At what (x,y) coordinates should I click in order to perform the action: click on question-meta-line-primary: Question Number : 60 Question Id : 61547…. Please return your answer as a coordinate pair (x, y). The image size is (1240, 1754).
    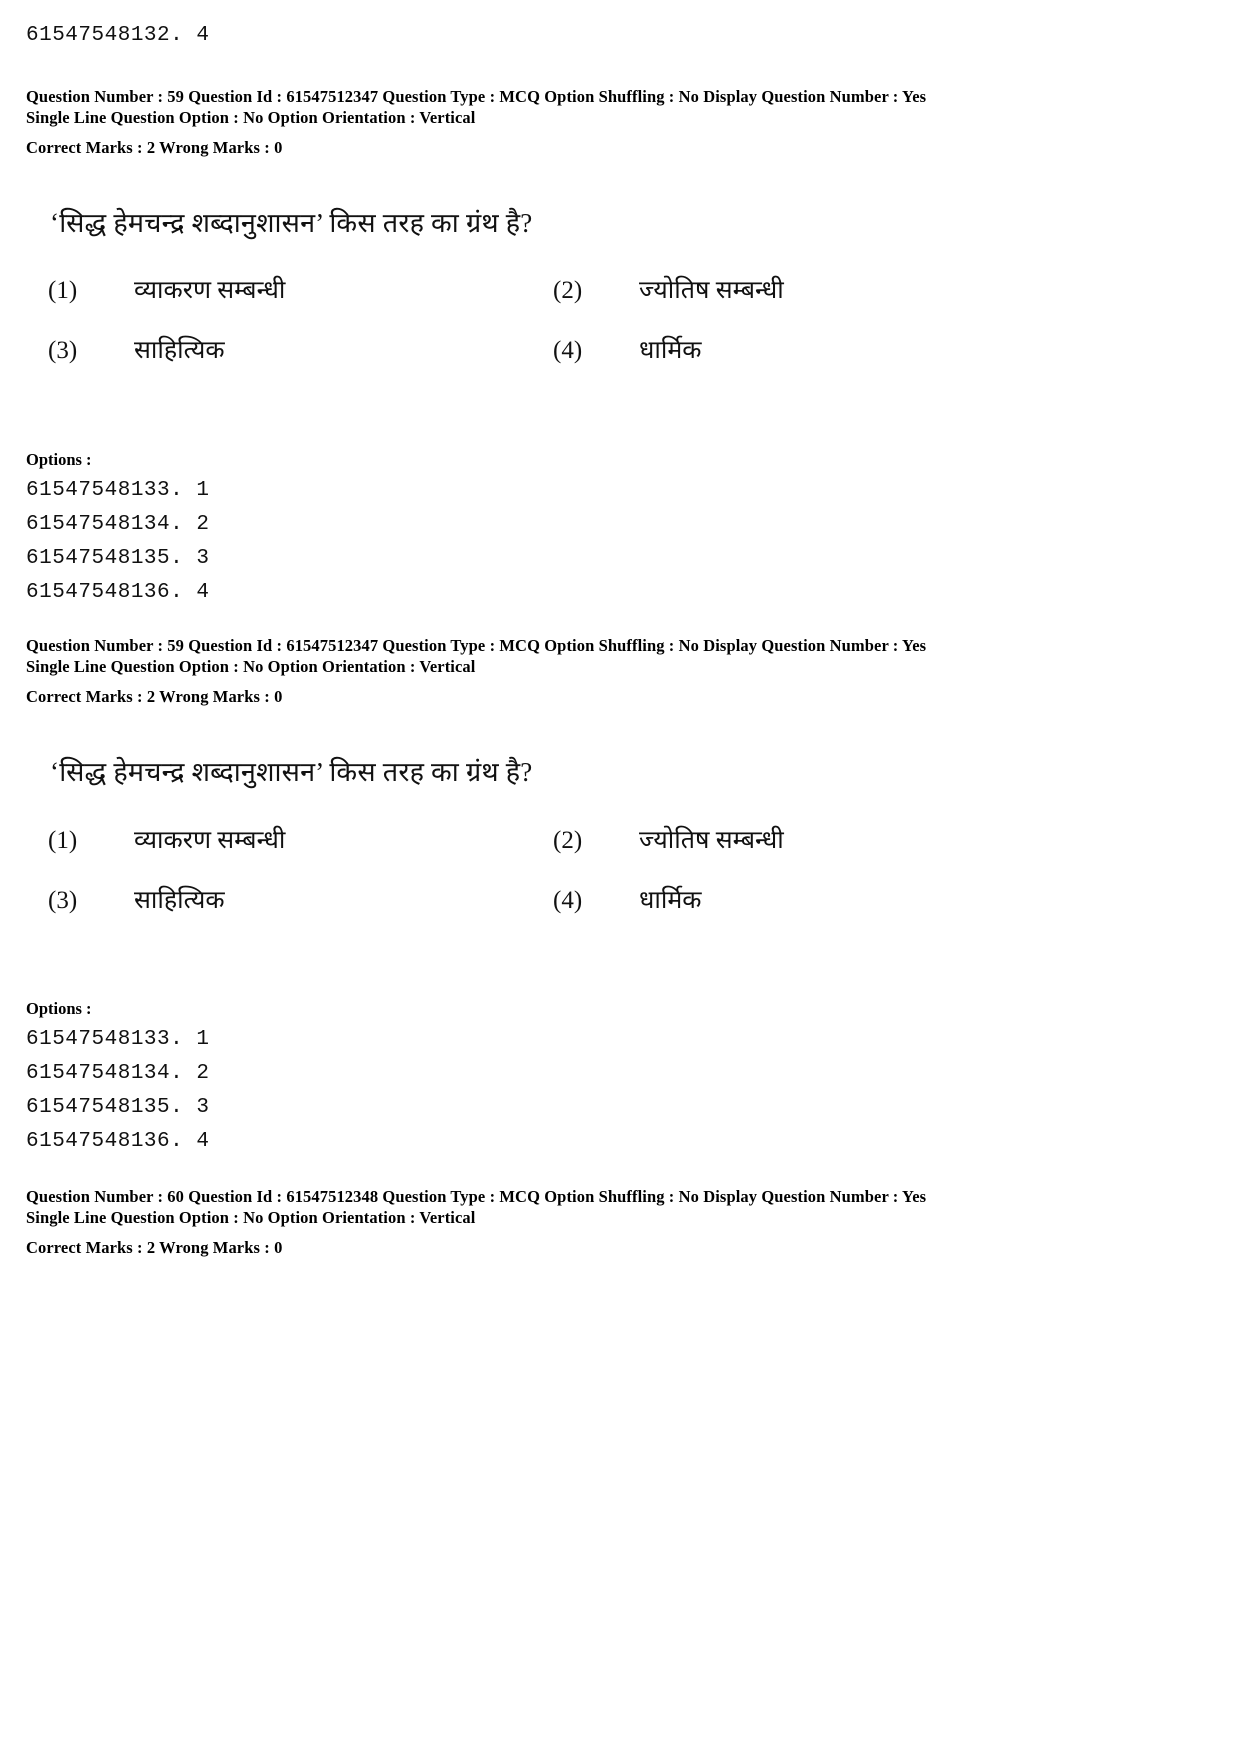
    Looking at the image, I should click on (476, 1196).